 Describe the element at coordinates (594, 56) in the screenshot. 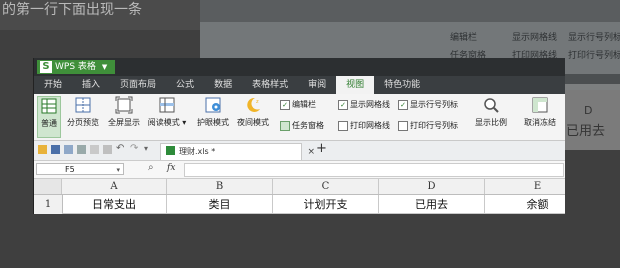

I see `bg-print-headers: 打印行号列标` at that location.